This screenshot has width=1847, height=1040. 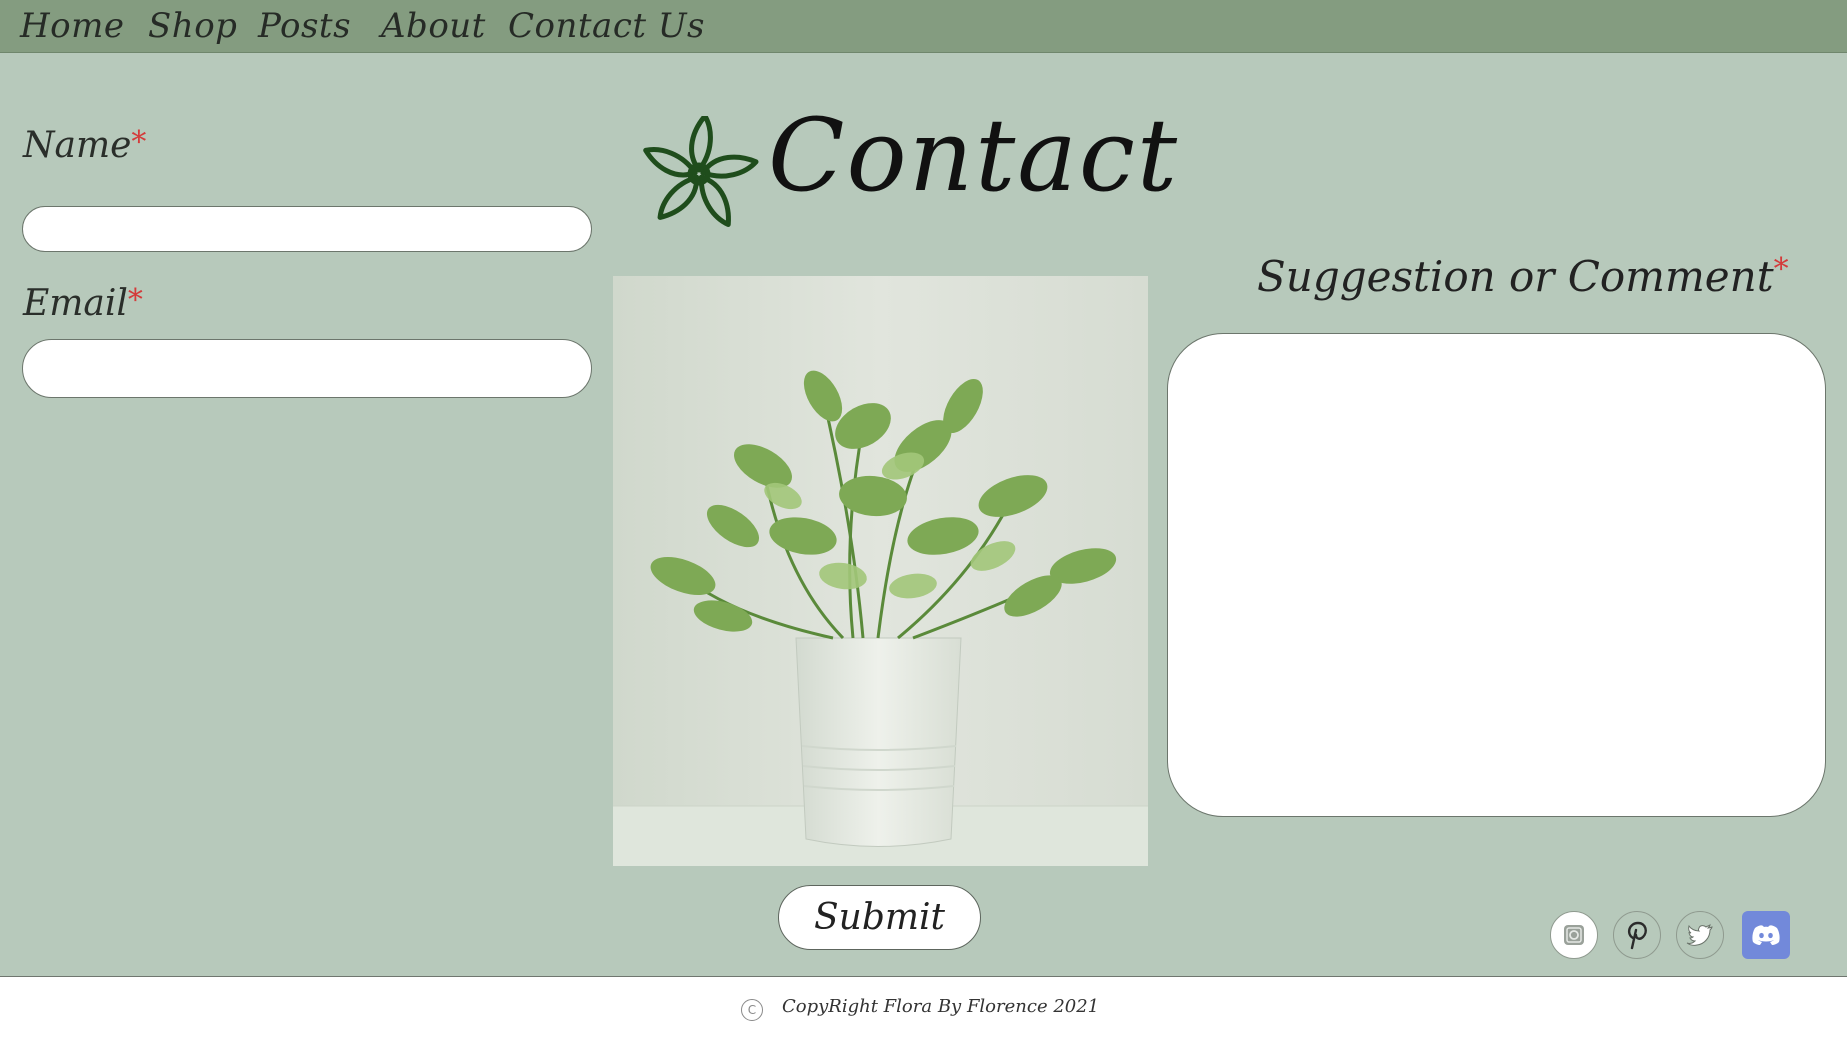 I want to click on email-label-text: Email, so click(x=75, y=303).